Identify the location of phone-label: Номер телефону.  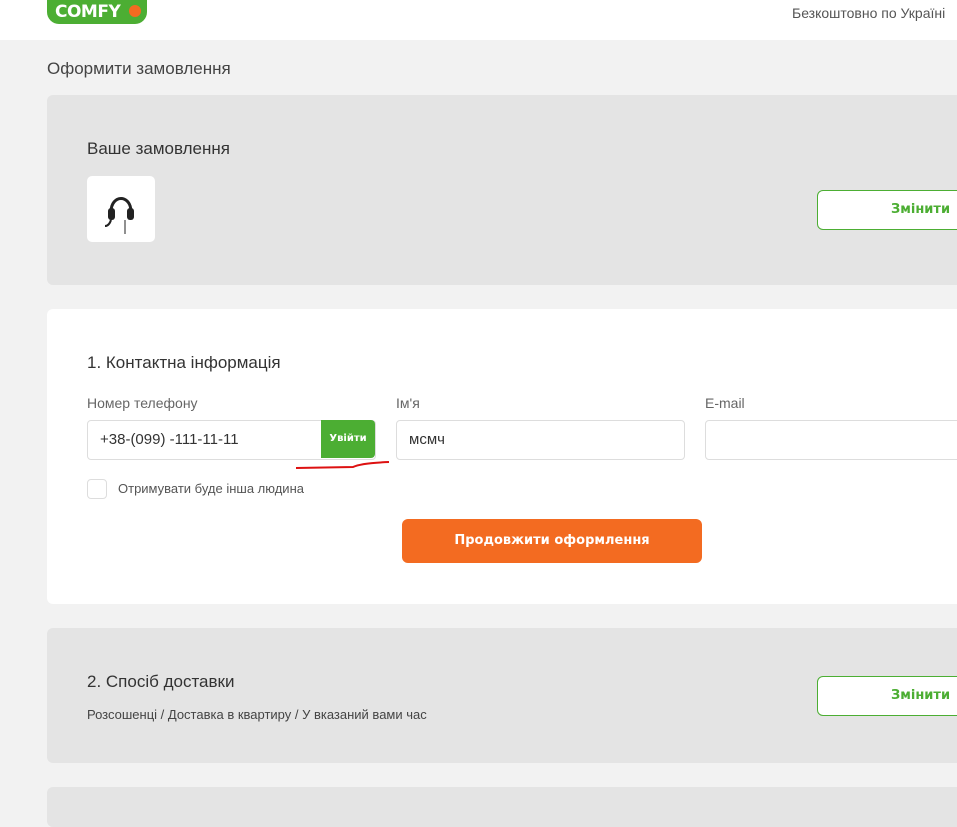
(142, 403).